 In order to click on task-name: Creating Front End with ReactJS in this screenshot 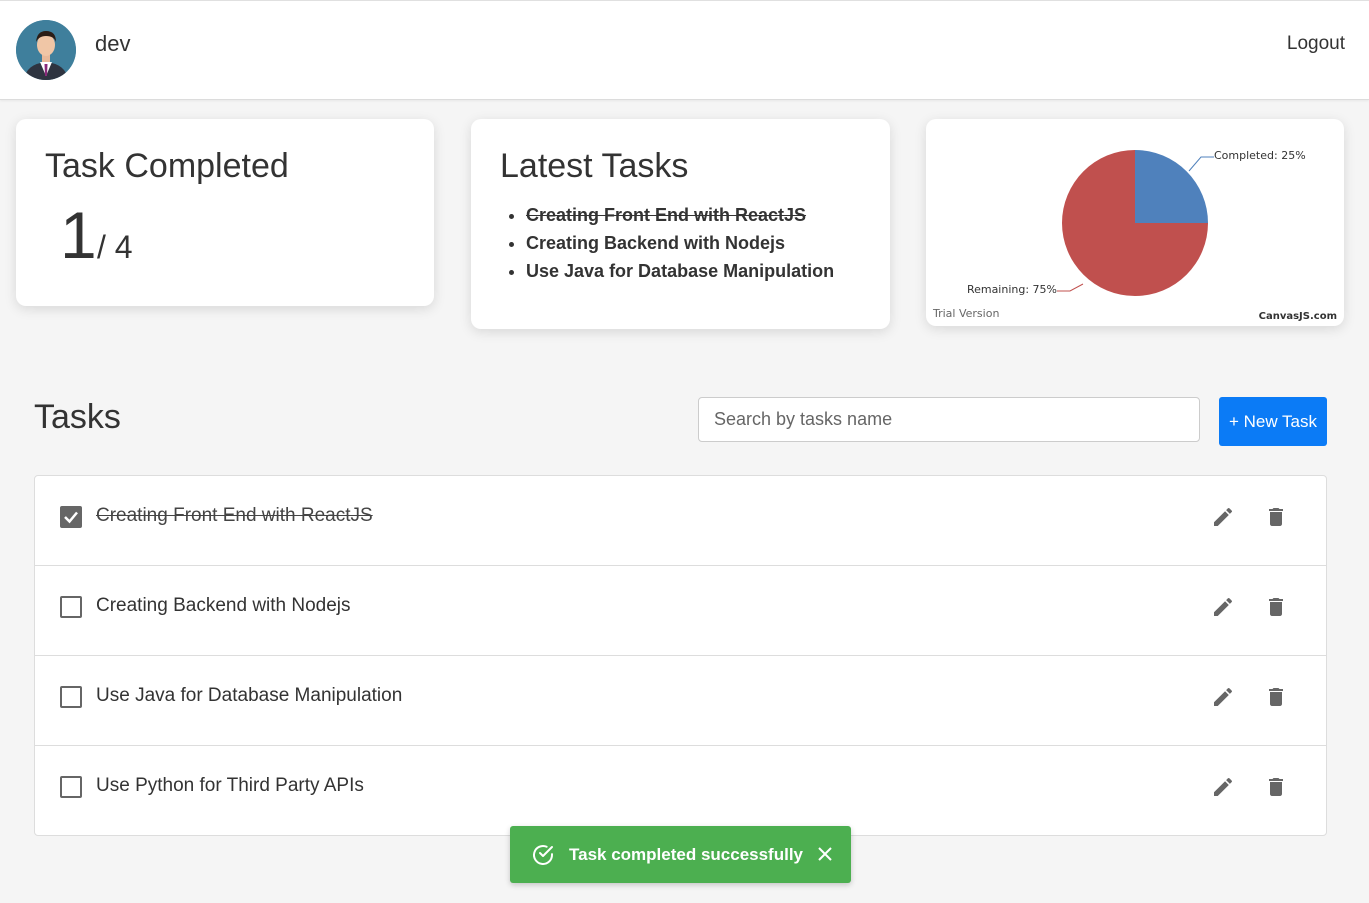, I will do `click(234, 515)`.